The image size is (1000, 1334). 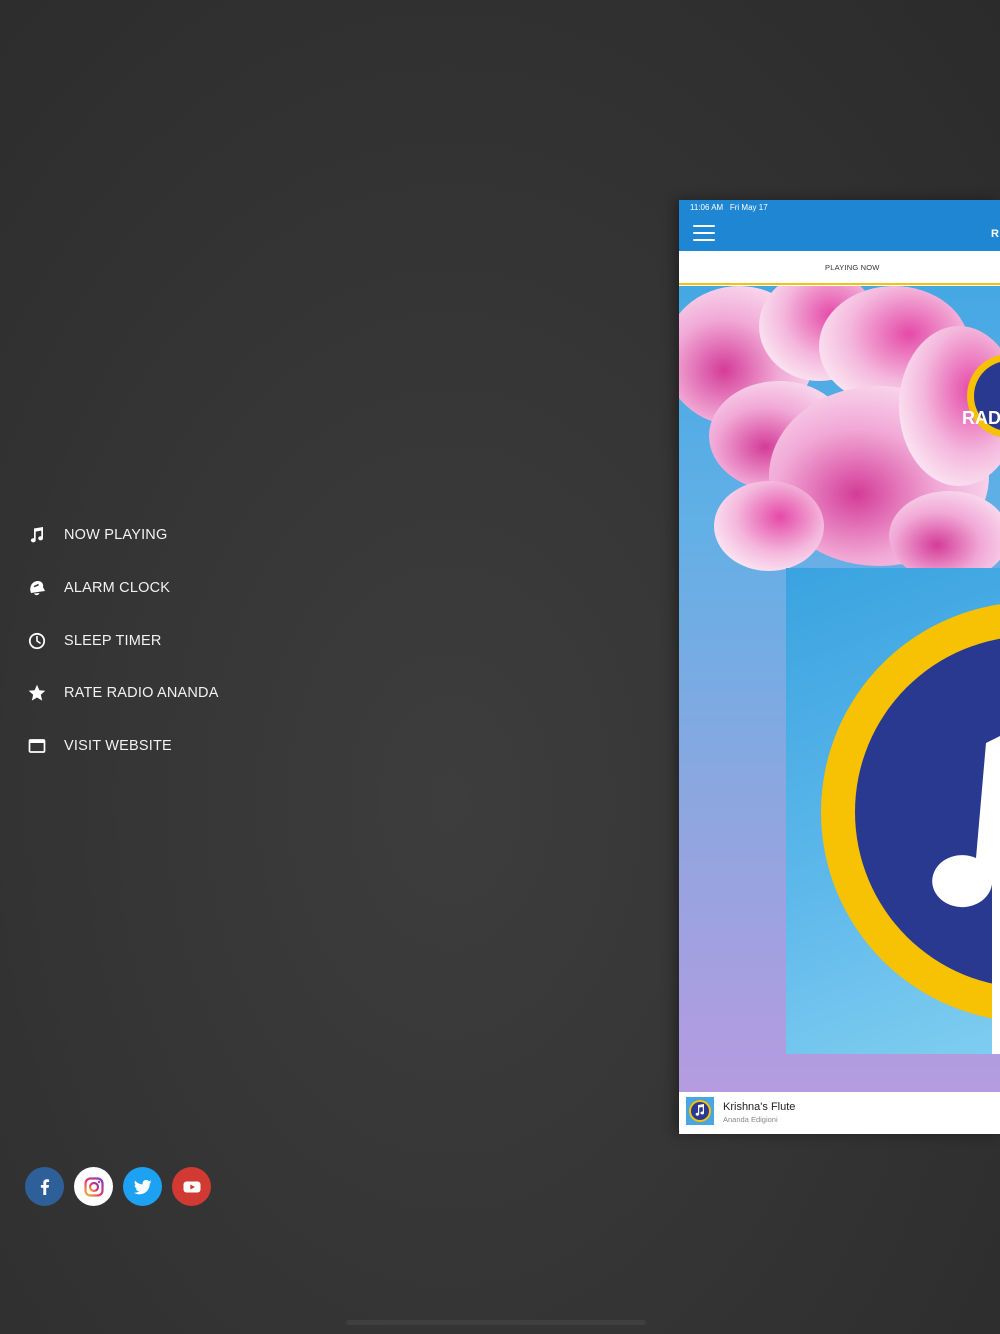 What do you see at coordinates (700, 1111) in the screenshot?
I see `track-thumbnail` at bounding box center [700, 1111].